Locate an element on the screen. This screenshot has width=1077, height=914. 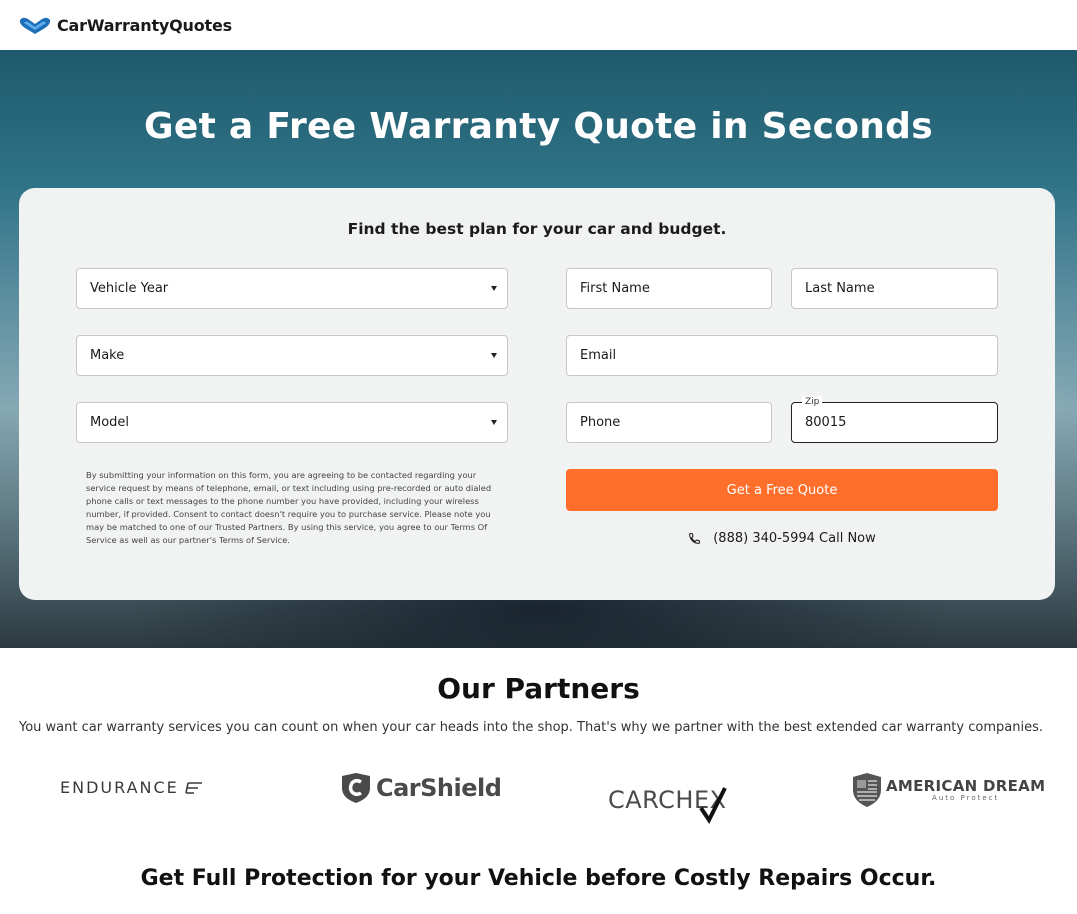
american-dream-tagline: Auto Protect is located at coordinates (966, 798).